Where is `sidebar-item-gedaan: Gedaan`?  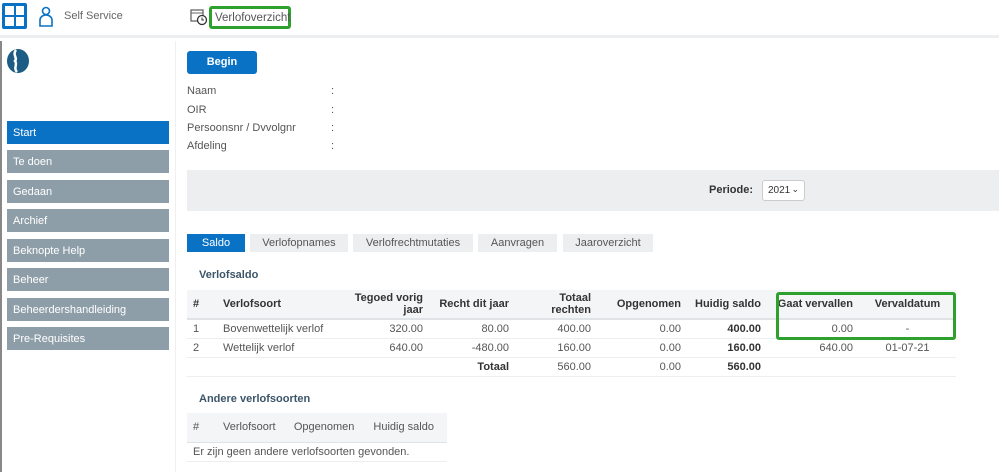 sidebar-item-gedaan: Gedaan is located at coordinates (88, 191).